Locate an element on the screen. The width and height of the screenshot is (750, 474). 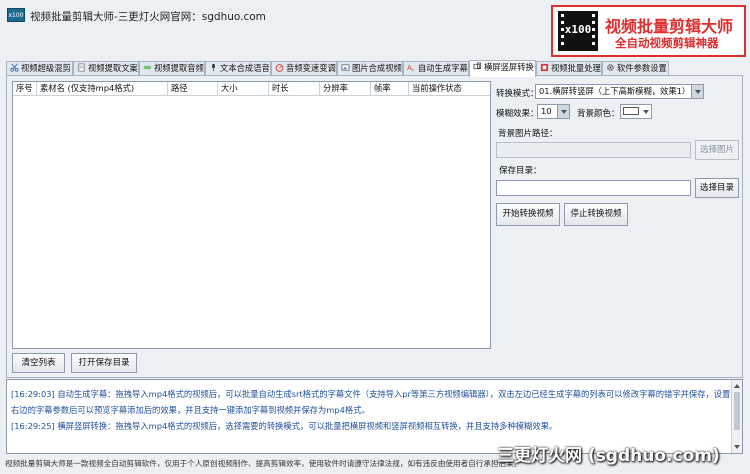
stop-convert-button: 停止转换视频 is located at coordinates (596, 214).